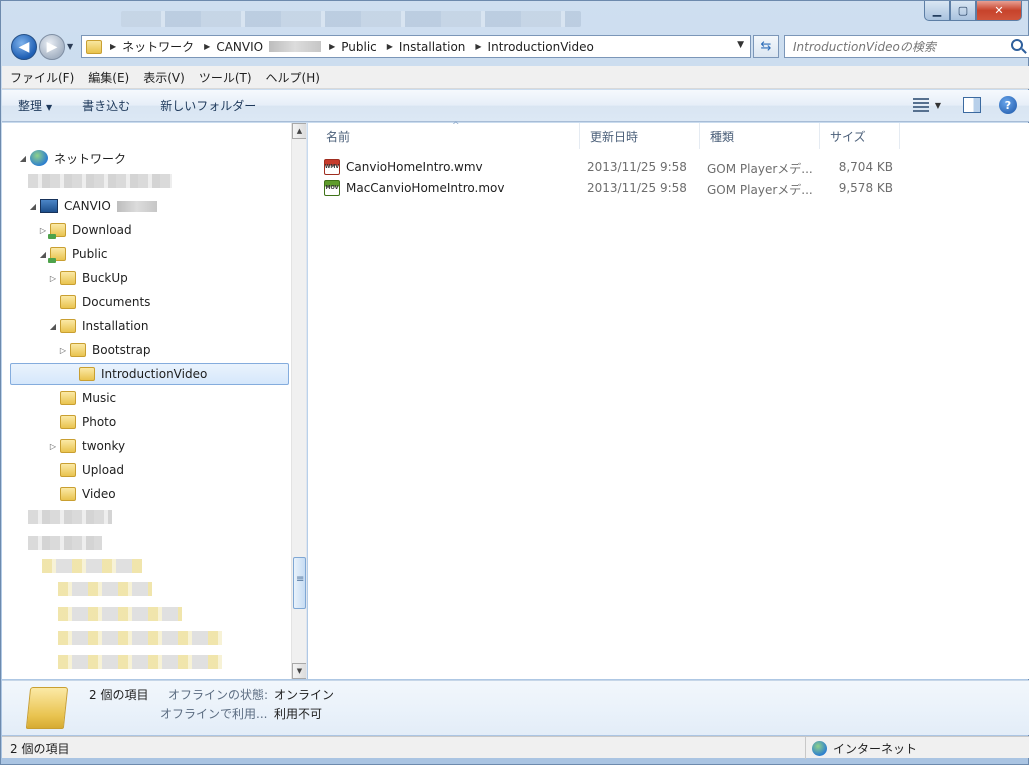  What do you see at coordinates (278, 47) in the screenshot?
I see `breadcrumb-canvio: CANVIO ▶` at bounding box center [278, 47].